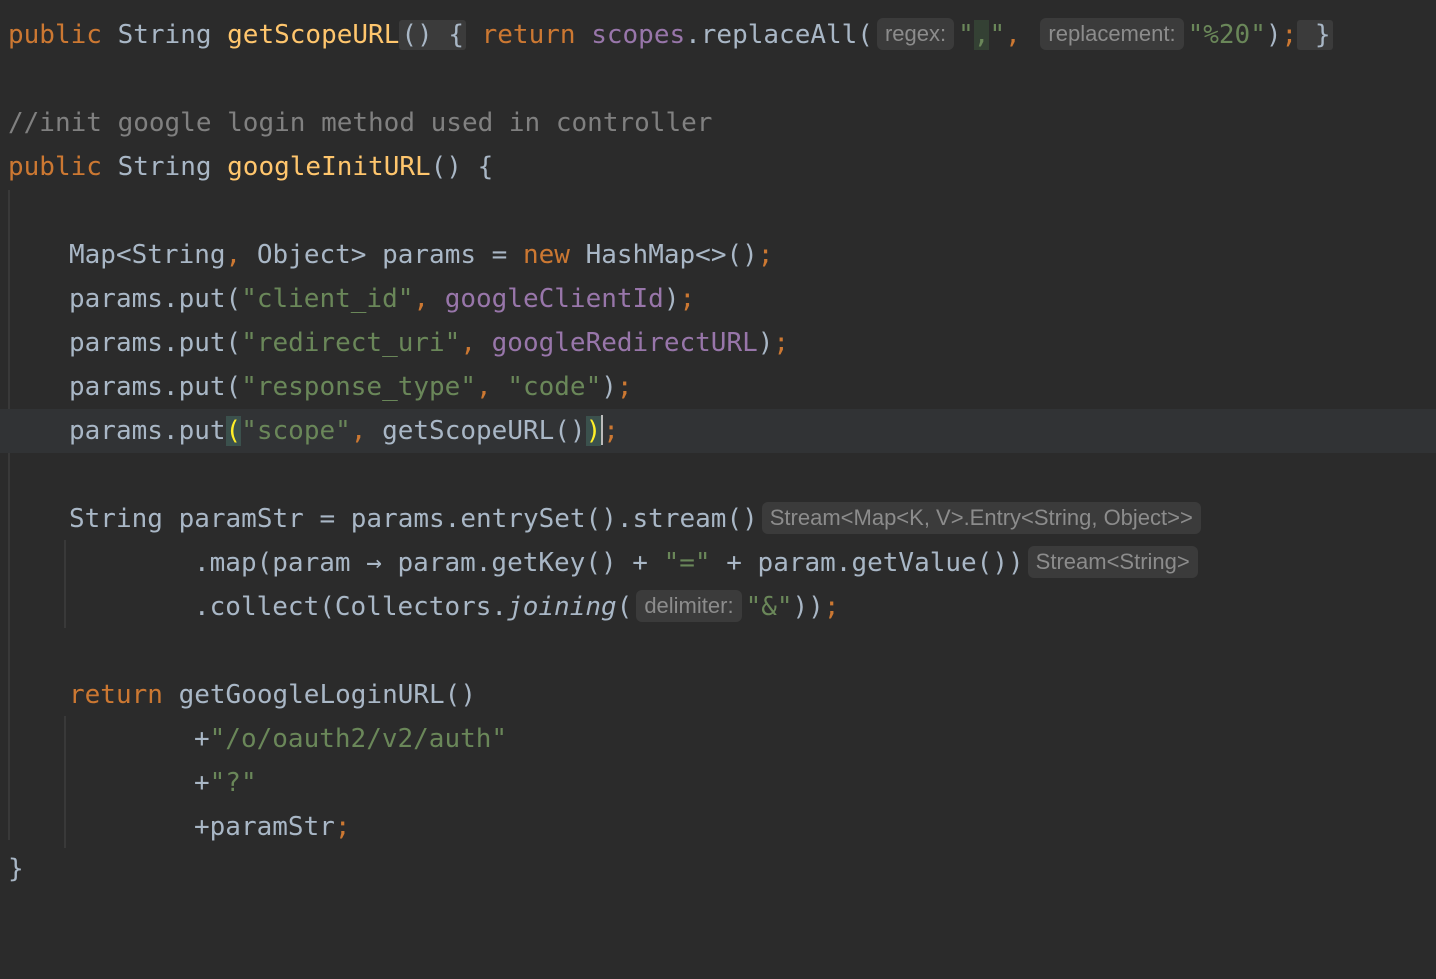  I want to click on type-hint: Stream<String>, so click(1112, 562).